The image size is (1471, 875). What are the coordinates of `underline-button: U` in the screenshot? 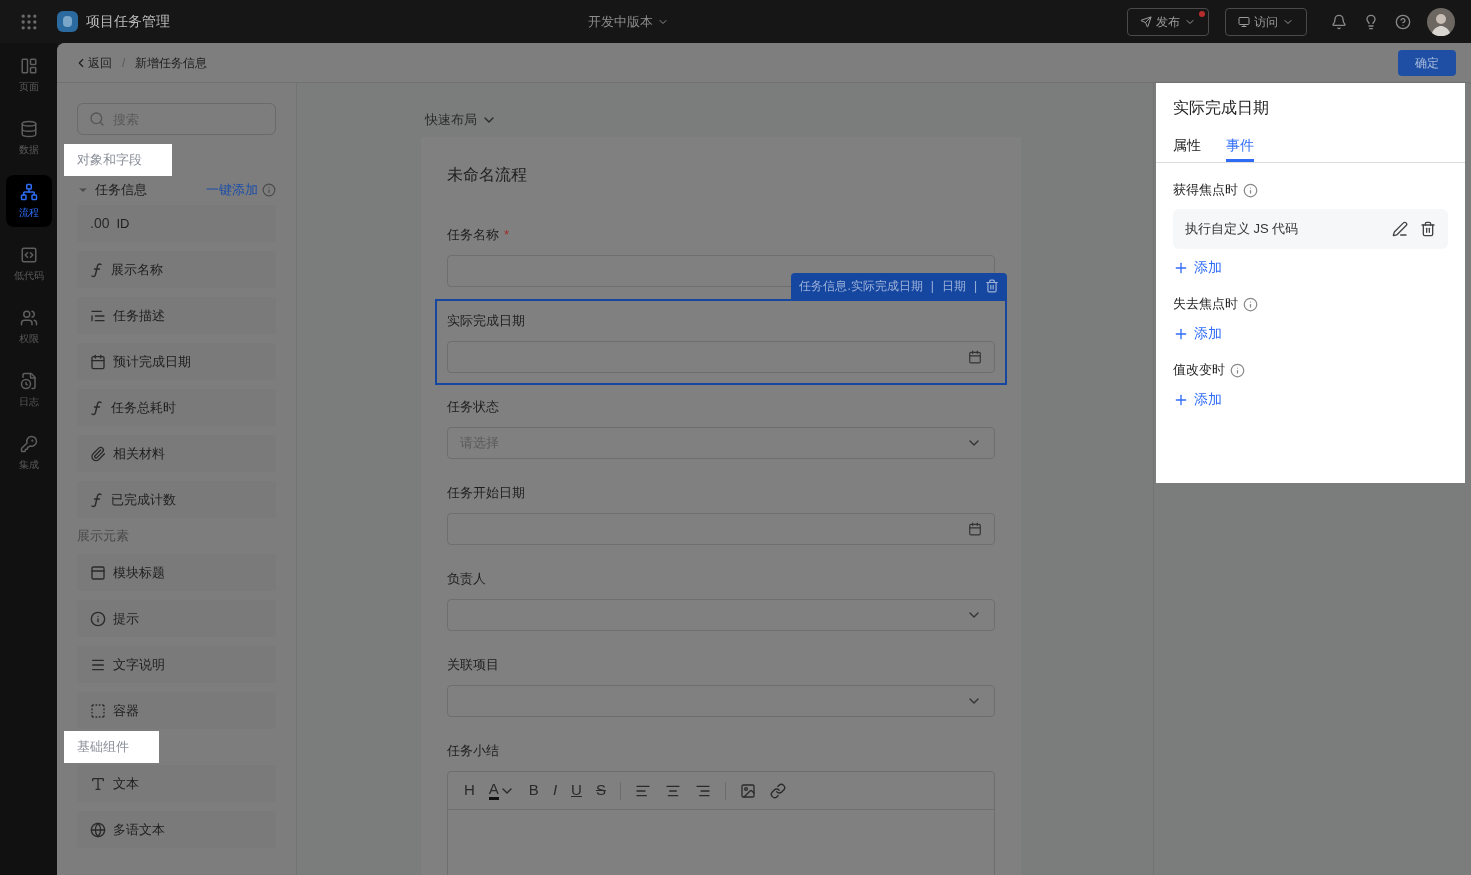 It's located at (576, 790).